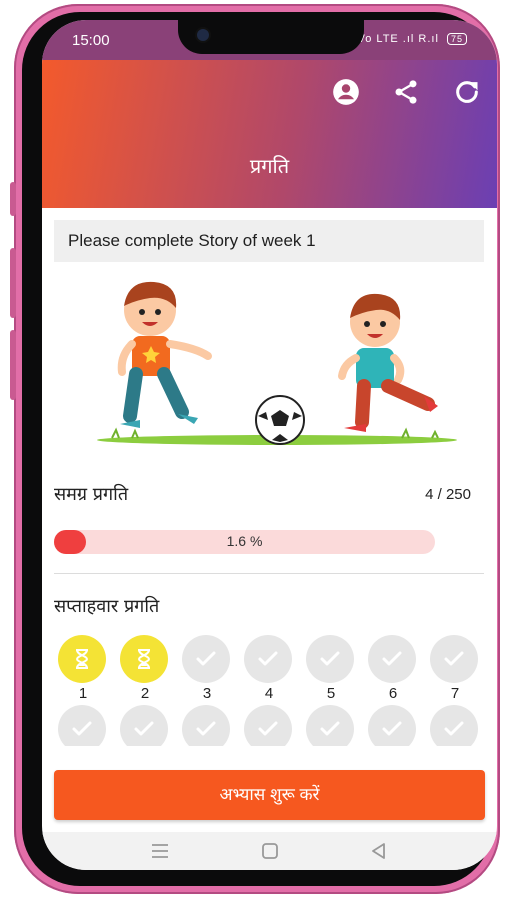 The height and width of the screenshot is (897, 505). Describe the element at coordinates (83, 693) in the screenshot. I see `week-number-label: 1` at that location.